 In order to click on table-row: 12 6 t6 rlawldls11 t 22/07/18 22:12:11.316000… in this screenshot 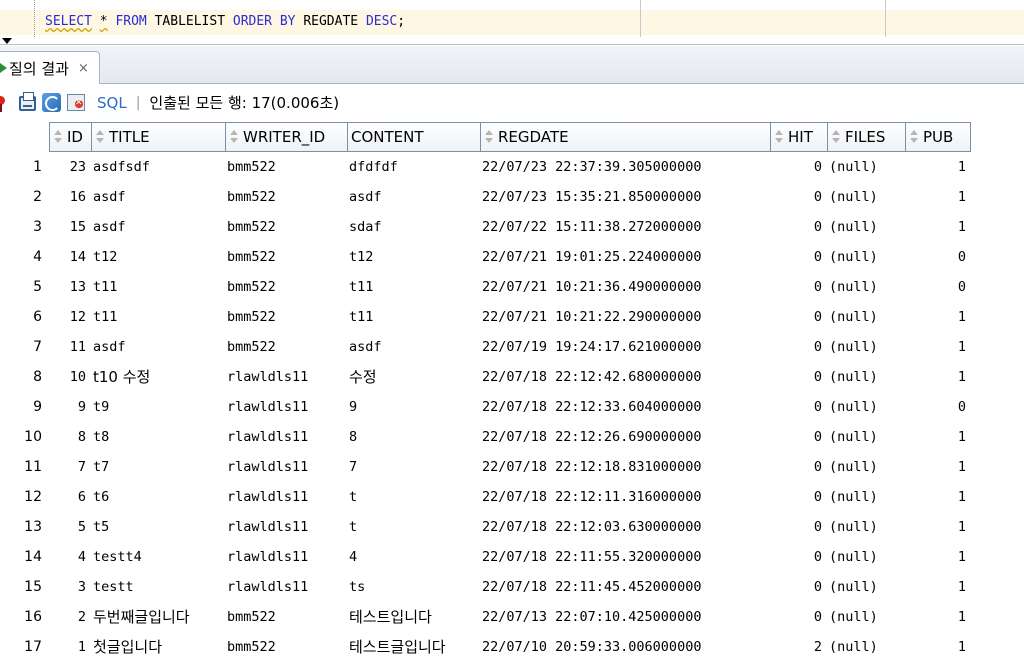, I will do `click(512, 497)`.